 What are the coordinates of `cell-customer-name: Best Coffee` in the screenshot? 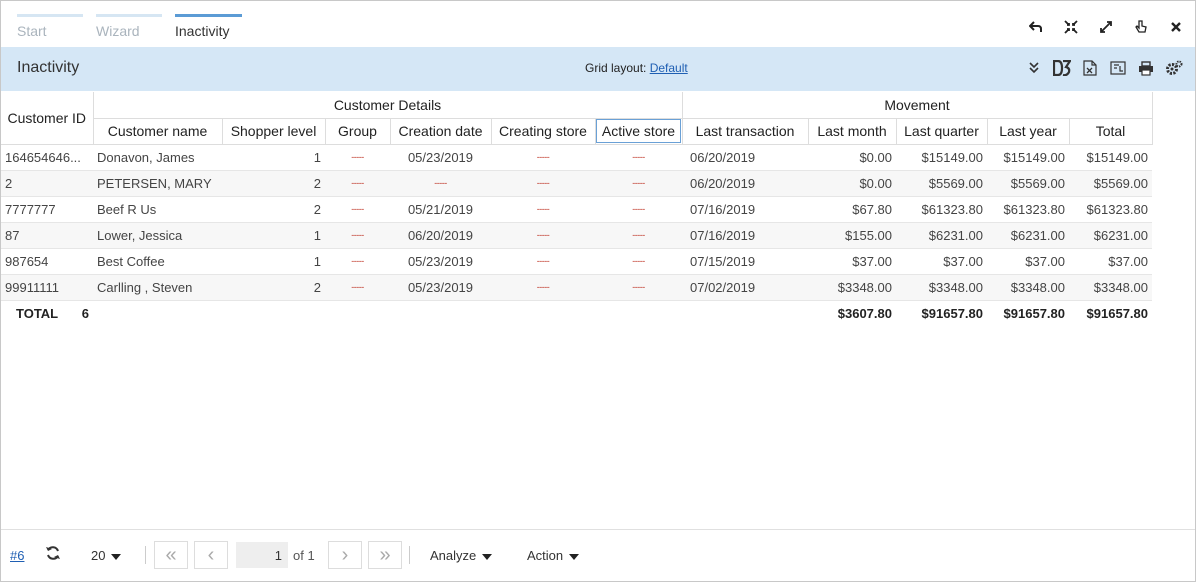 It's located at (157, 261).